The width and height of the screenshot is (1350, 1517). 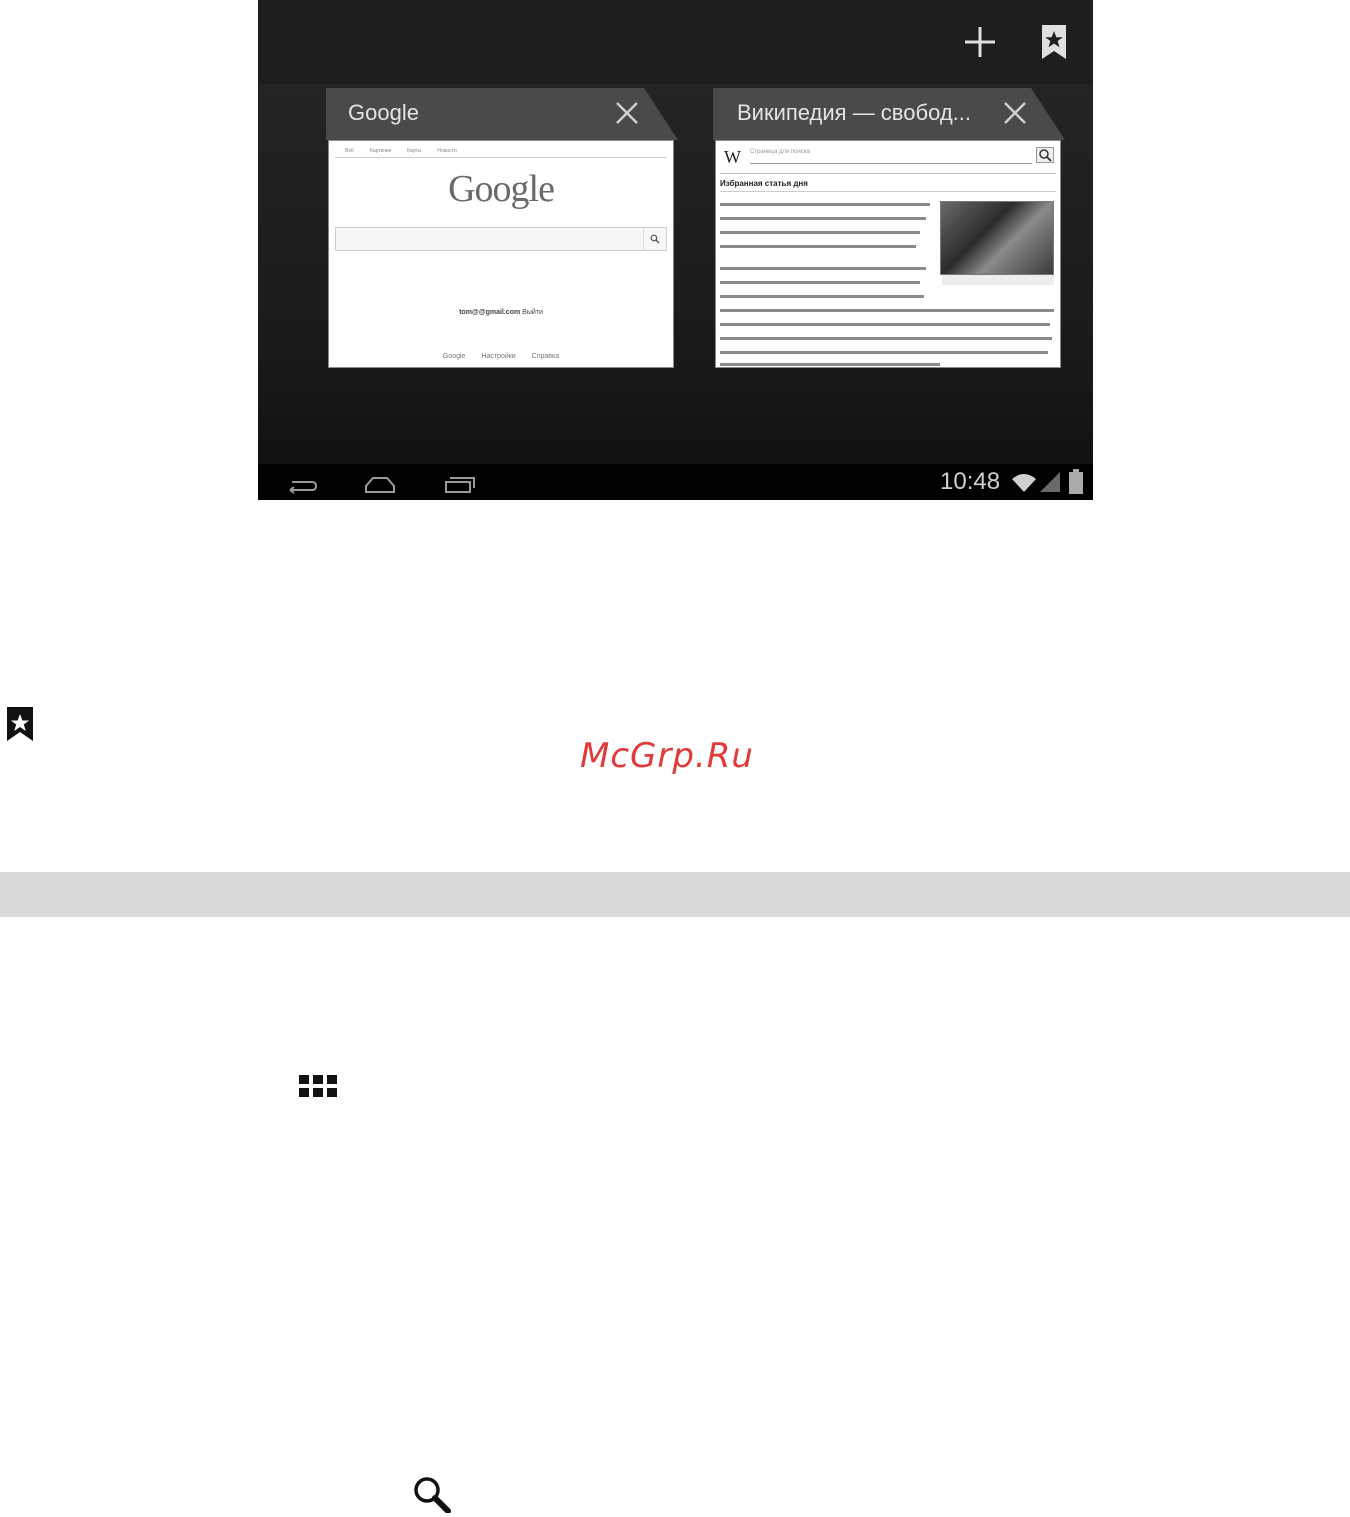 What do you see at coordinates (998, 280) in the screenshot?
I see `image-caption` at bounding box center [998, 280].